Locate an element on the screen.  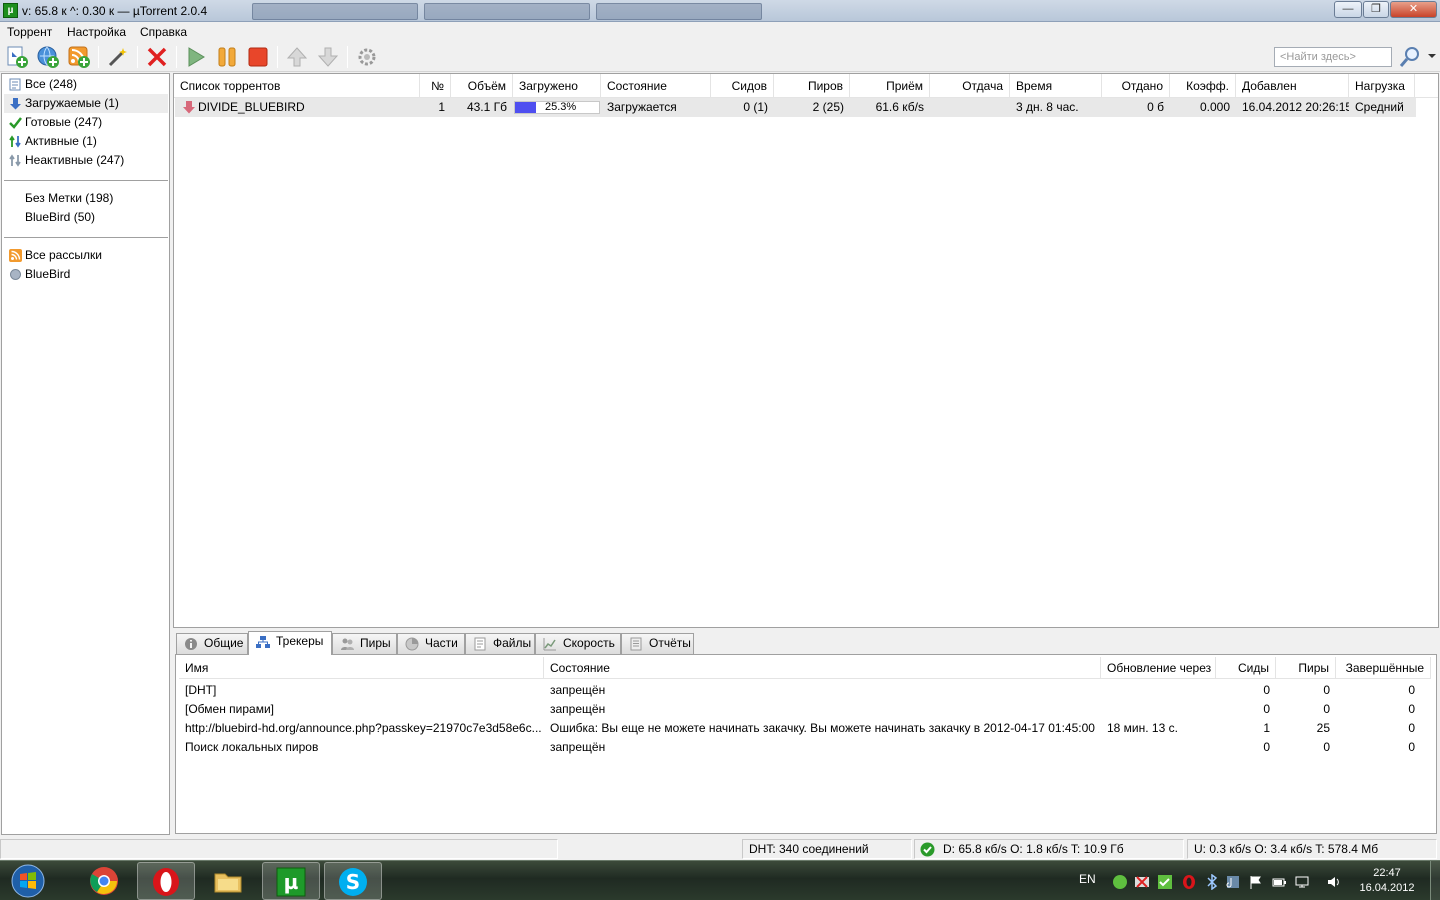
tracker-row: [Обмен пирами] запрещён 0 0 0 is located at coordinates (805, 709).